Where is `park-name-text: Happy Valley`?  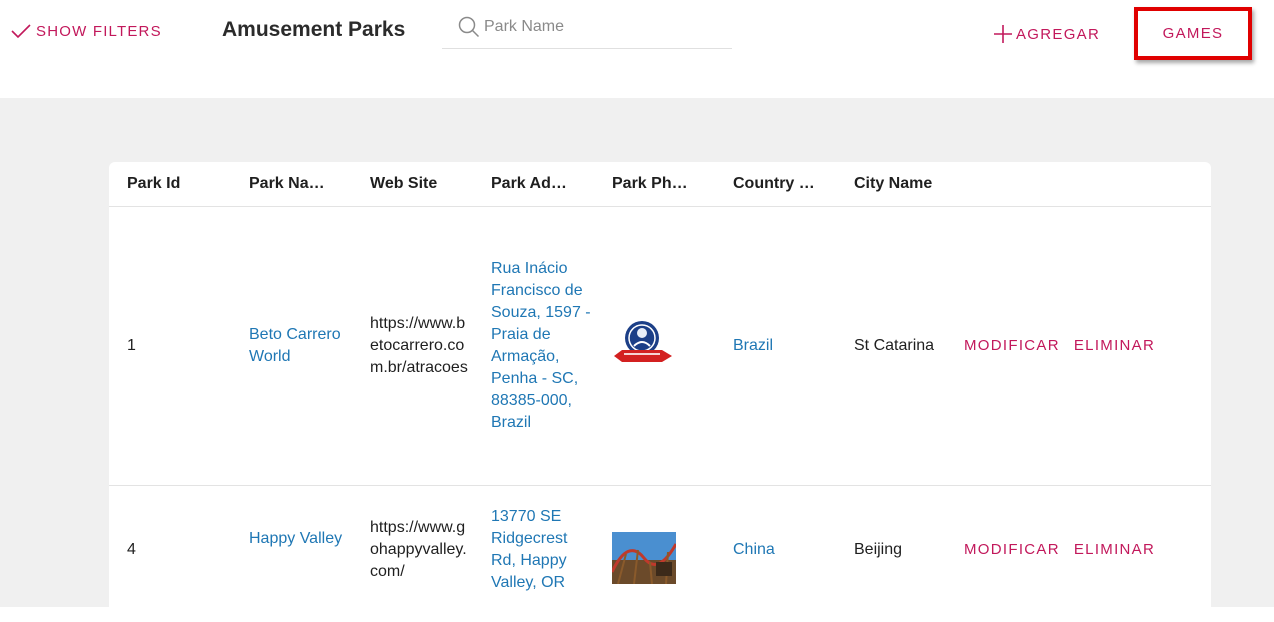 park-name-text: Happy Valley is located at coordinates (300, 518).